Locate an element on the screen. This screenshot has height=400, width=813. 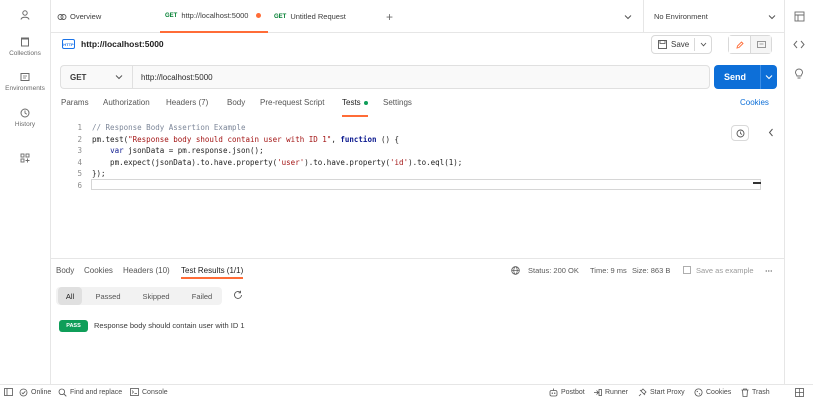
sidebar-item-collections: Collections is located at coordinates (25, 47).